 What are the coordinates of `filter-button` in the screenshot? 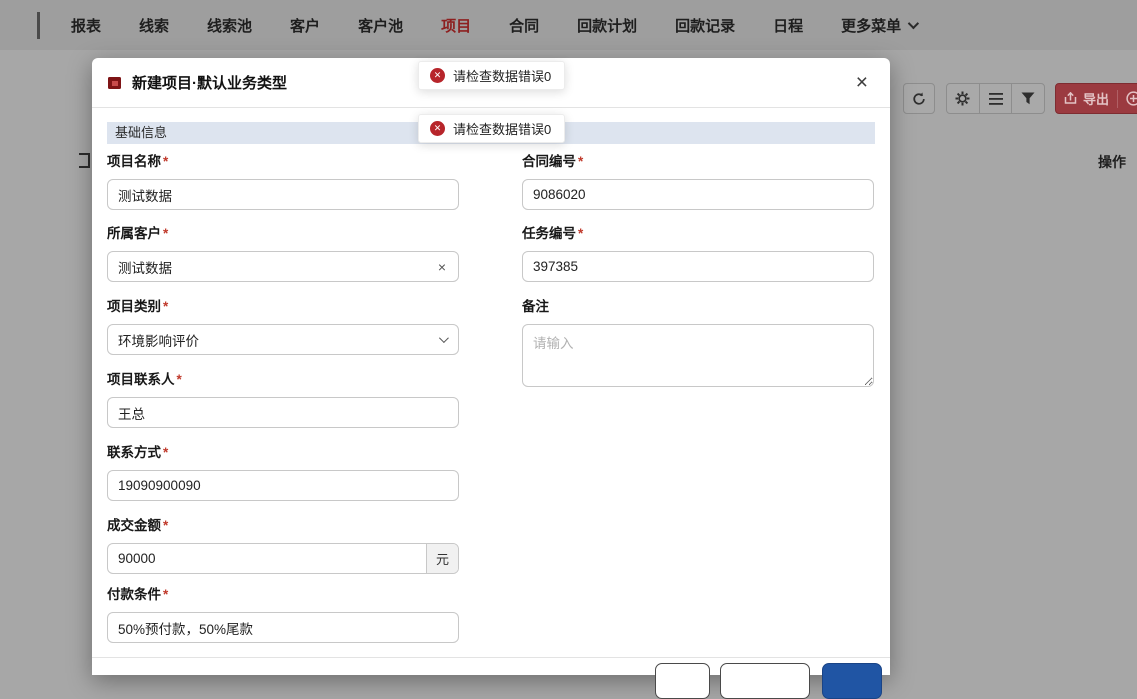 It's located at (1028, 98).